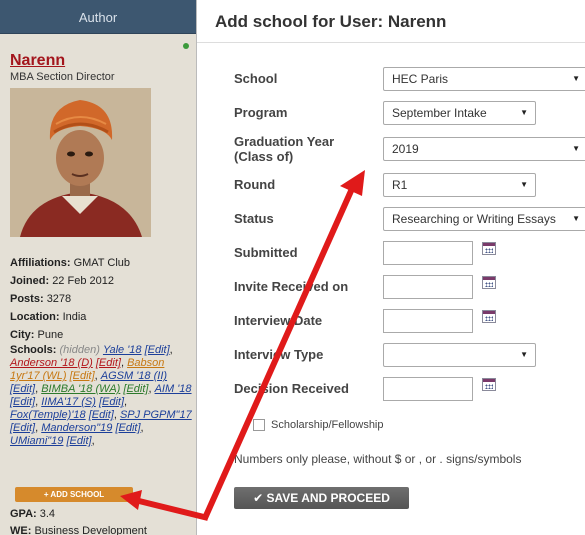 This screenshot has height=535, width=585. Describe the element at coordinates (37, 61) in the screenshot. I see `author-name-link: Narenn` at that location.